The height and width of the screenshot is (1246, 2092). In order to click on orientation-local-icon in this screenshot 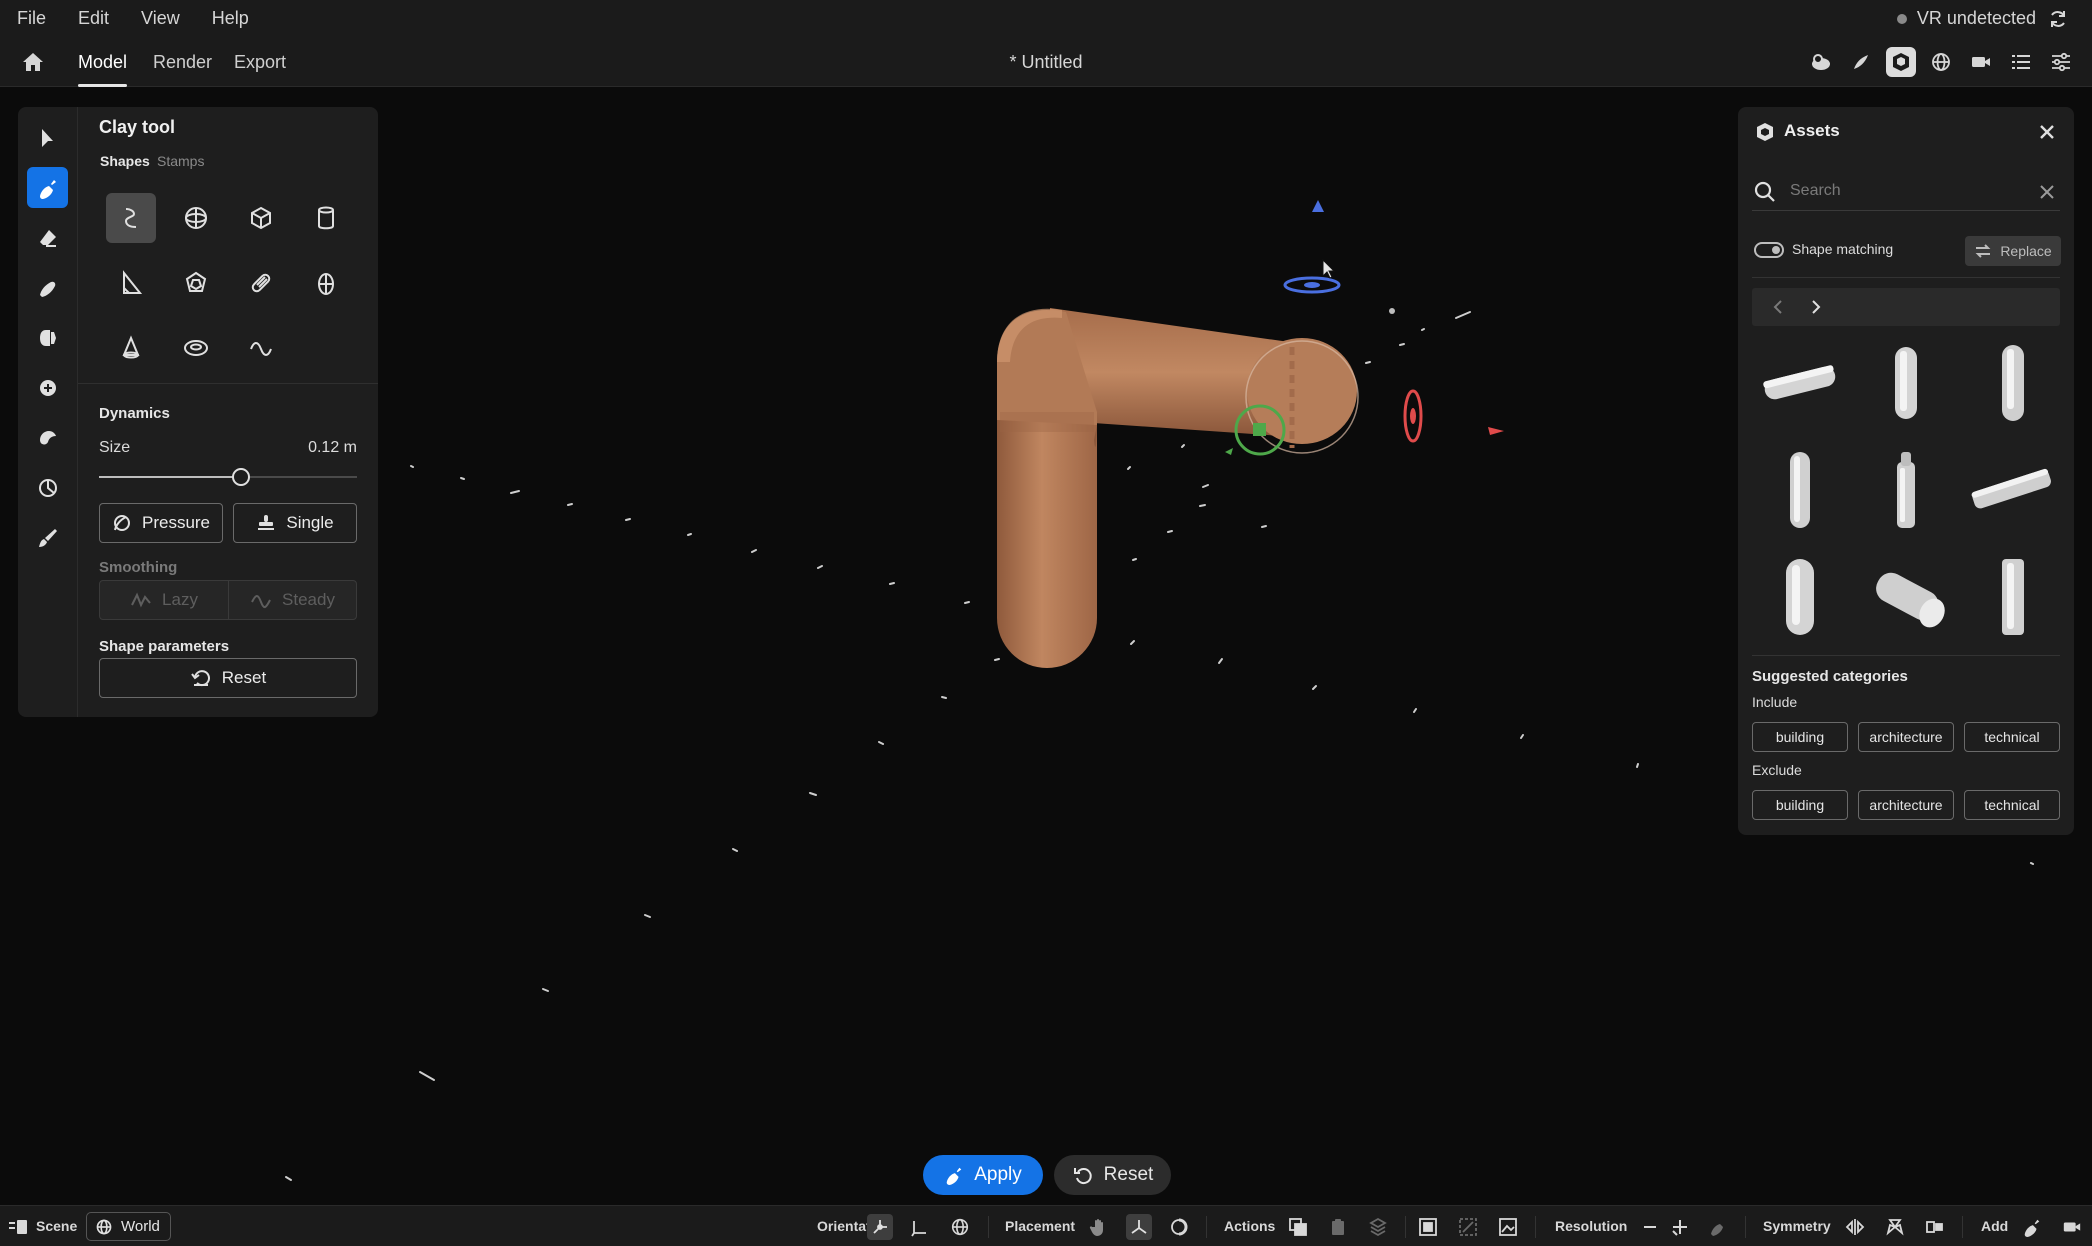, I will do `click(880, 1227)`.